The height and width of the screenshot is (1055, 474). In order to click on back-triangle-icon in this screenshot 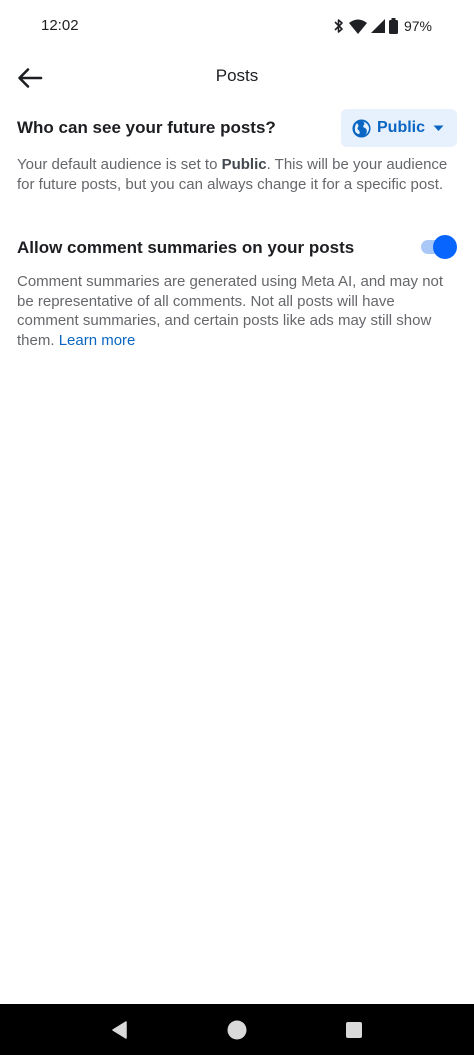, I will do `click(119, 1030)`.